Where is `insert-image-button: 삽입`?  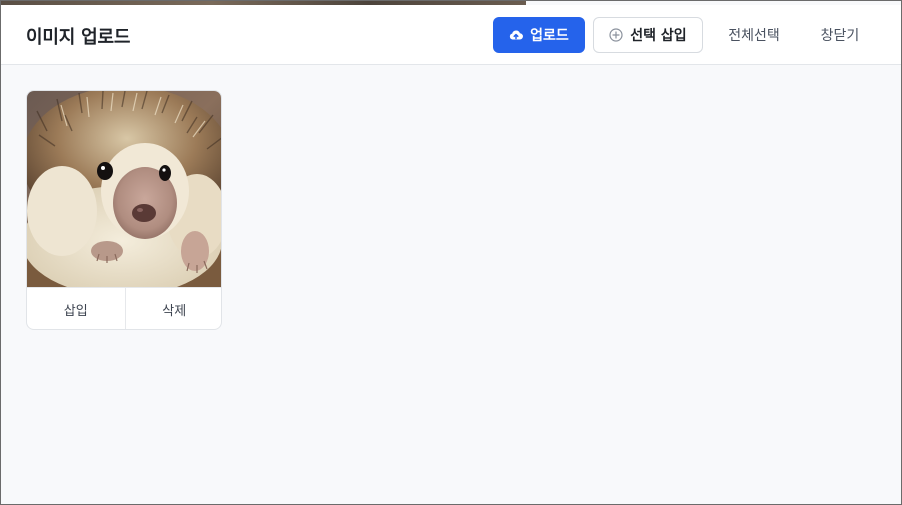 insert-image-button: 삽입 is located at coordinates (76, 308).